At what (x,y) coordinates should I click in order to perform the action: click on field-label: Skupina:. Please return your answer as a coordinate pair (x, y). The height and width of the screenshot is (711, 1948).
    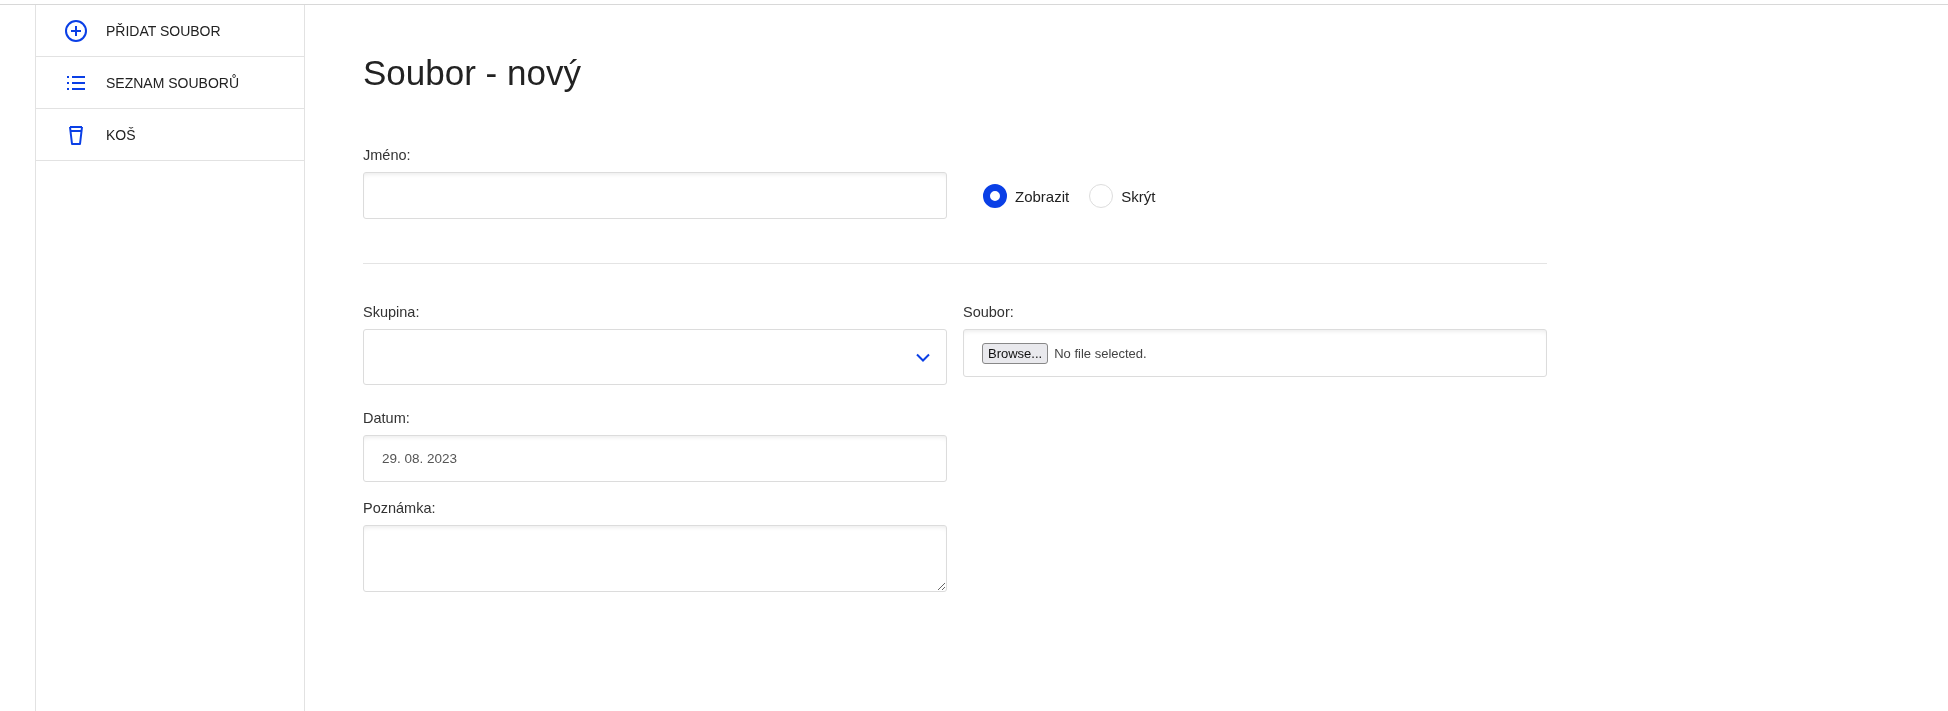
    Looking at the image, I should click on (392, 312).